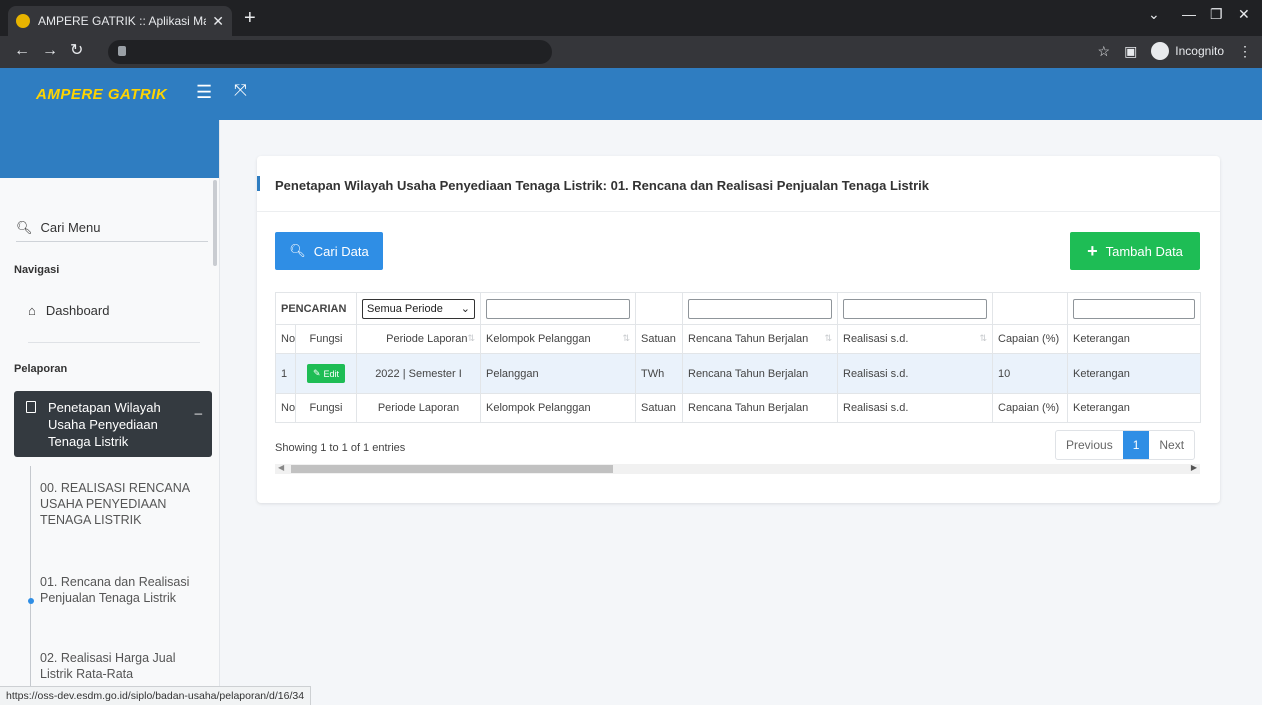  I want to click on edit-label: Edit, so click(331, 373).